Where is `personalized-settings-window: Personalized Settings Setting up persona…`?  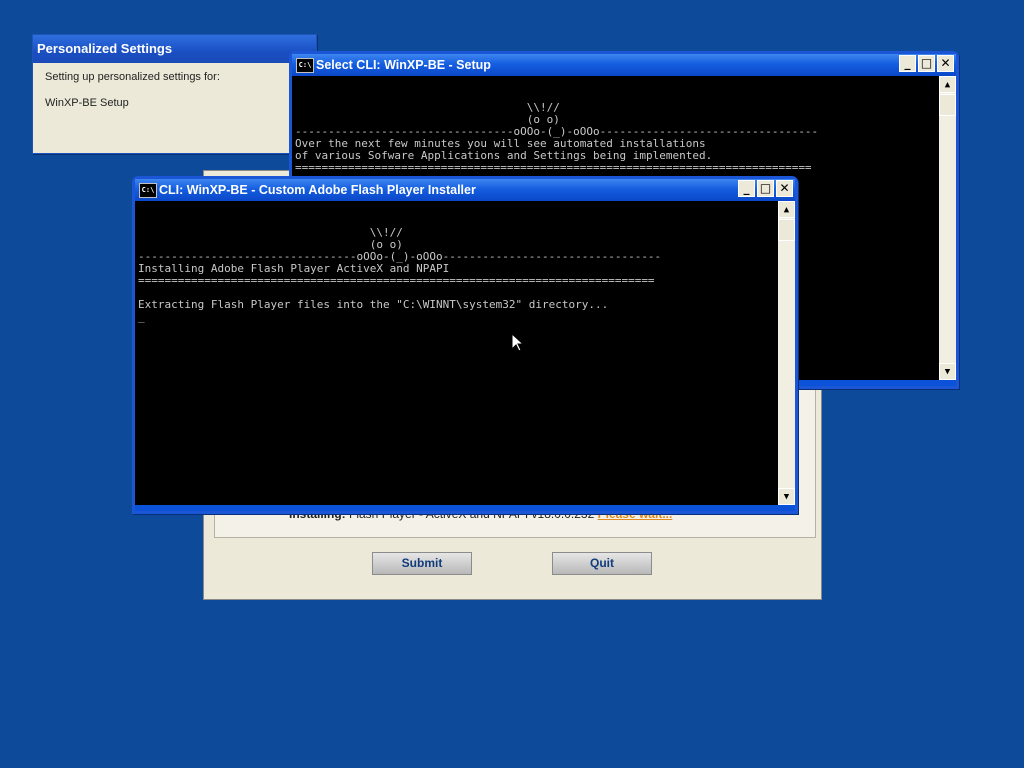 personalized-settings-window: Personalized Settings Setting up persona… is located at coordinates (174, 94).